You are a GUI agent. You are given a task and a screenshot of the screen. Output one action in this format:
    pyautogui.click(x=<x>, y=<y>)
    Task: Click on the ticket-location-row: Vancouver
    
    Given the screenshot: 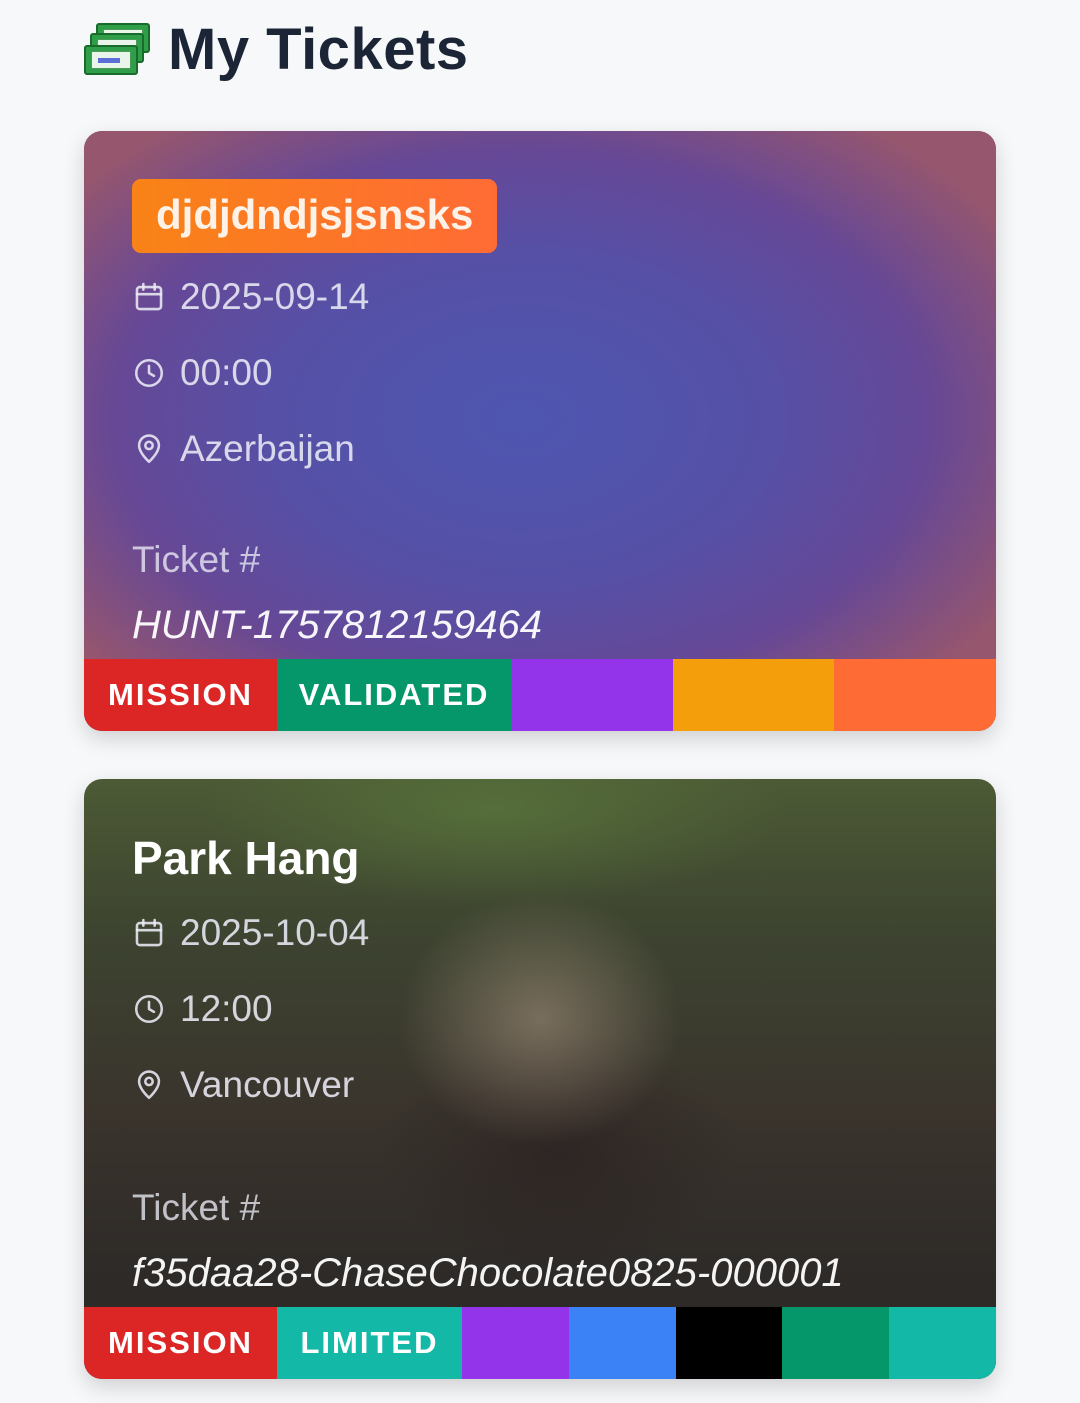 What is the action you would take?
    pyautogui.click(x=243, y=1085)
    